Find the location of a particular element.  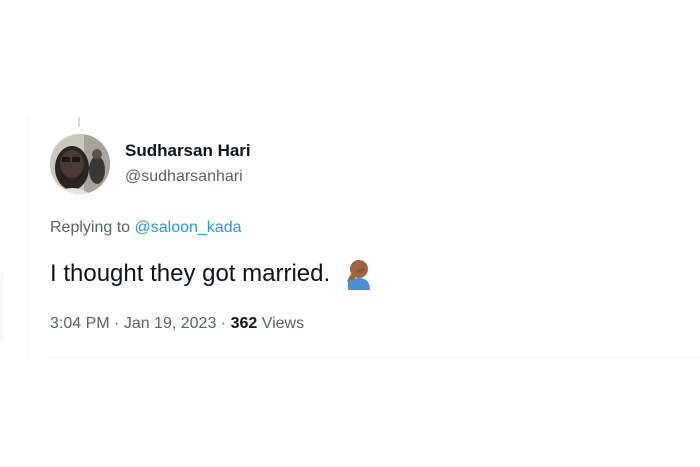

tweet-meta: 3:04 PM · Jan 19, 2023 · 362 Views is located at coordinates (177, 324).